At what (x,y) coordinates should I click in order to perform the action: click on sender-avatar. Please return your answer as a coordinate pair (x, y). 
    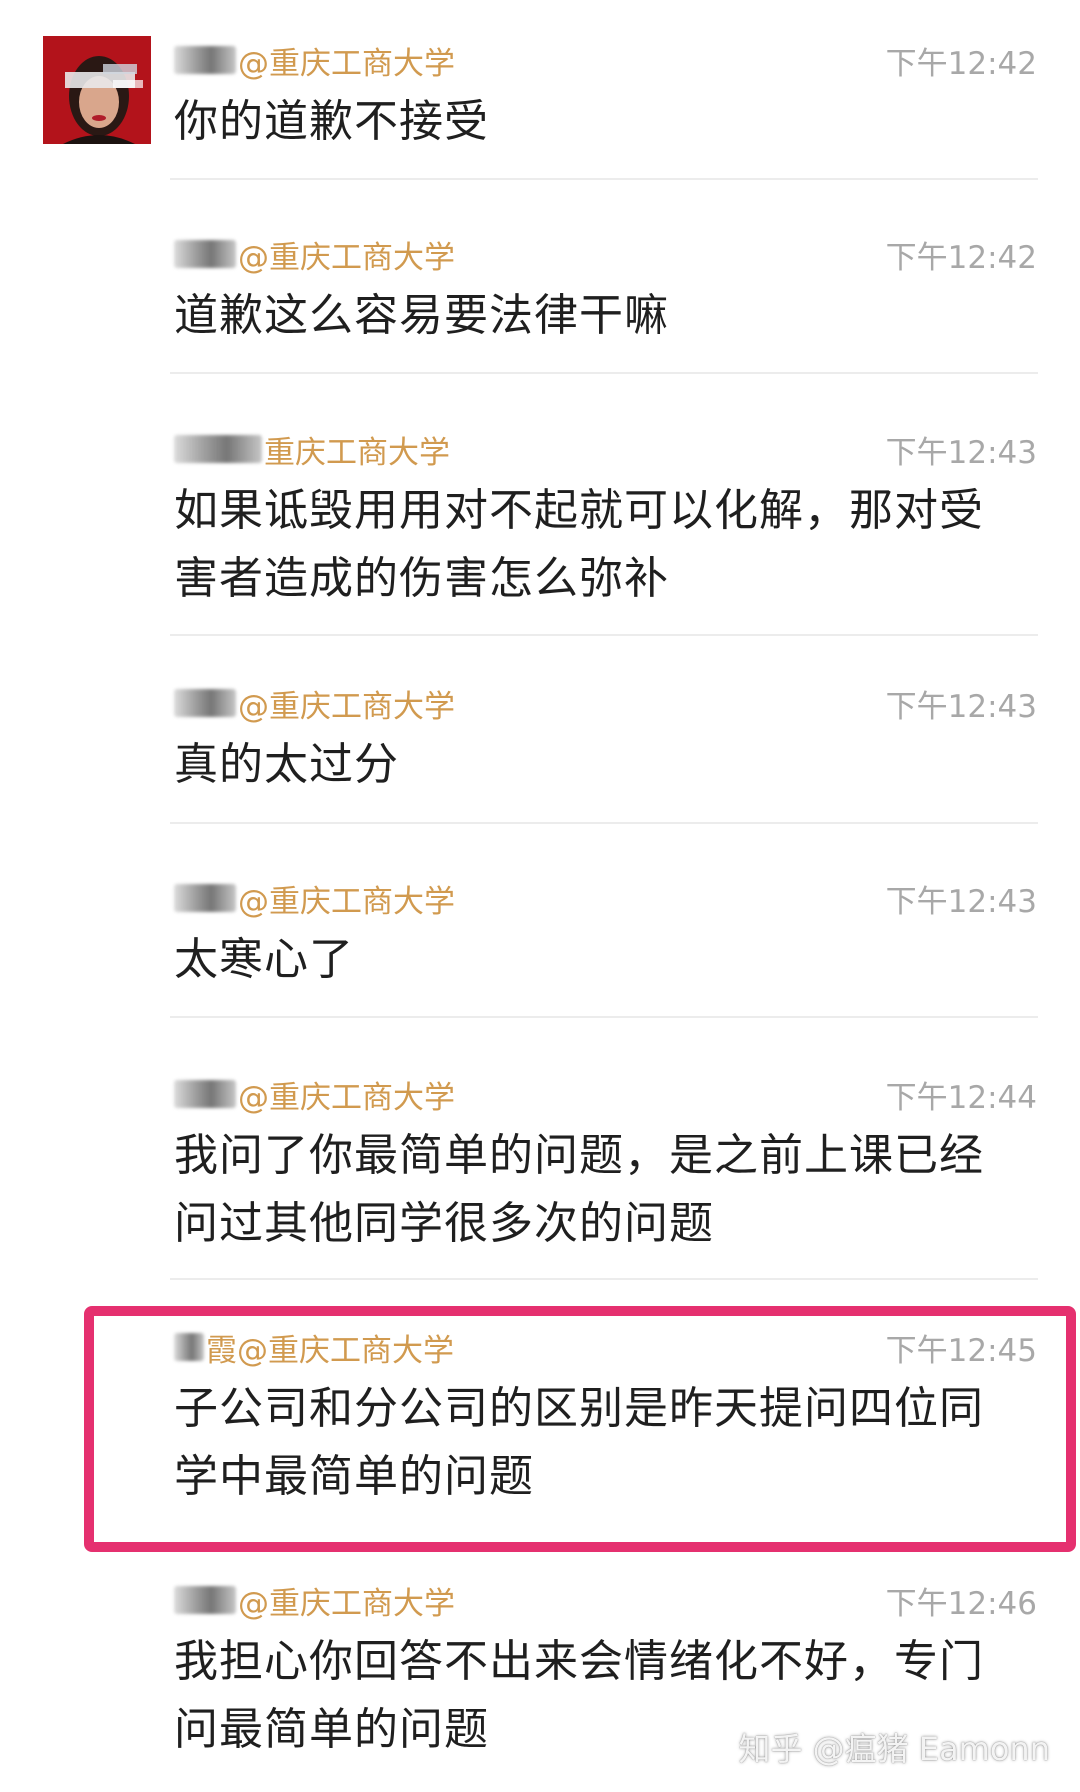
    Looking at the image, I should click on (97, 90).